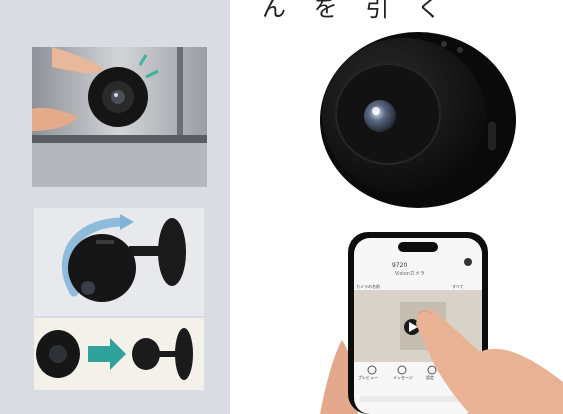 This screenshot has height=414, width=563. What do you see at coordinates (418, 120) in the screenshot?
I see `mini-camera-product` at bounding box center [418, 120].